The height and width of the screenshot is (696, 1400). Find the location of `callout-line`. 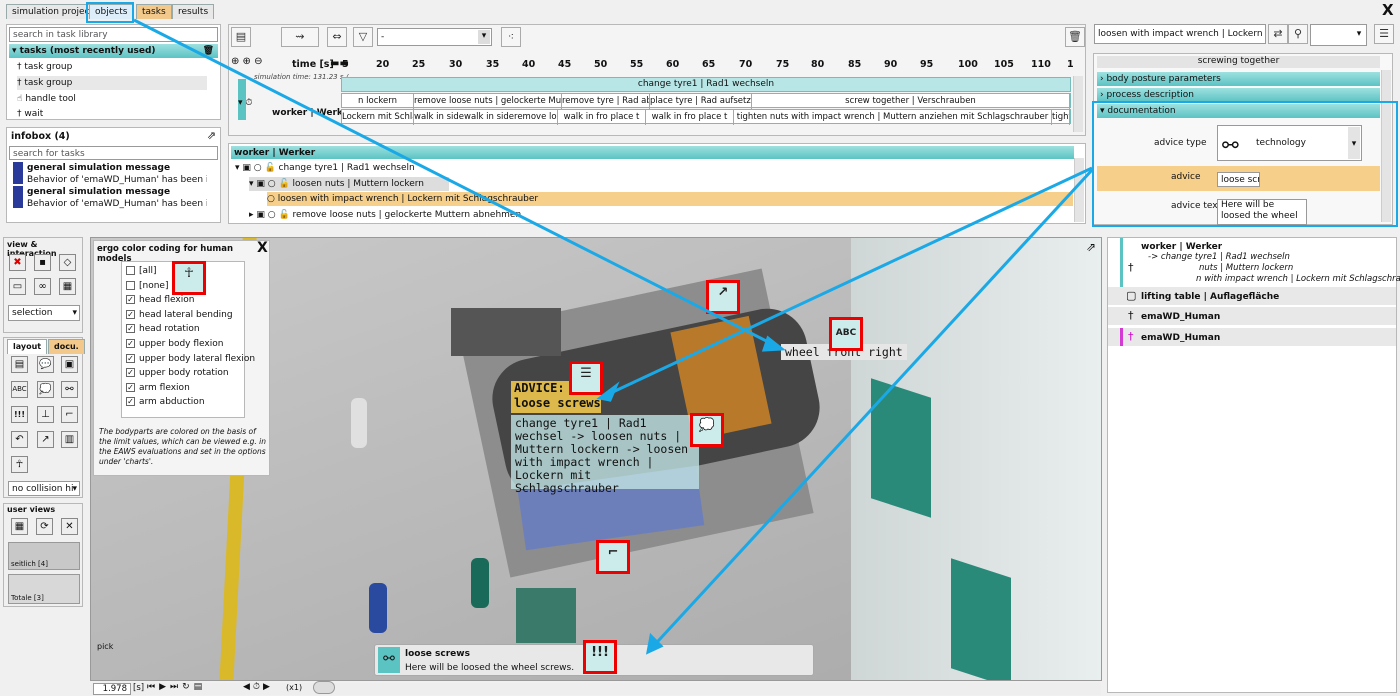

callout-line is located at coordinates (846, 283).